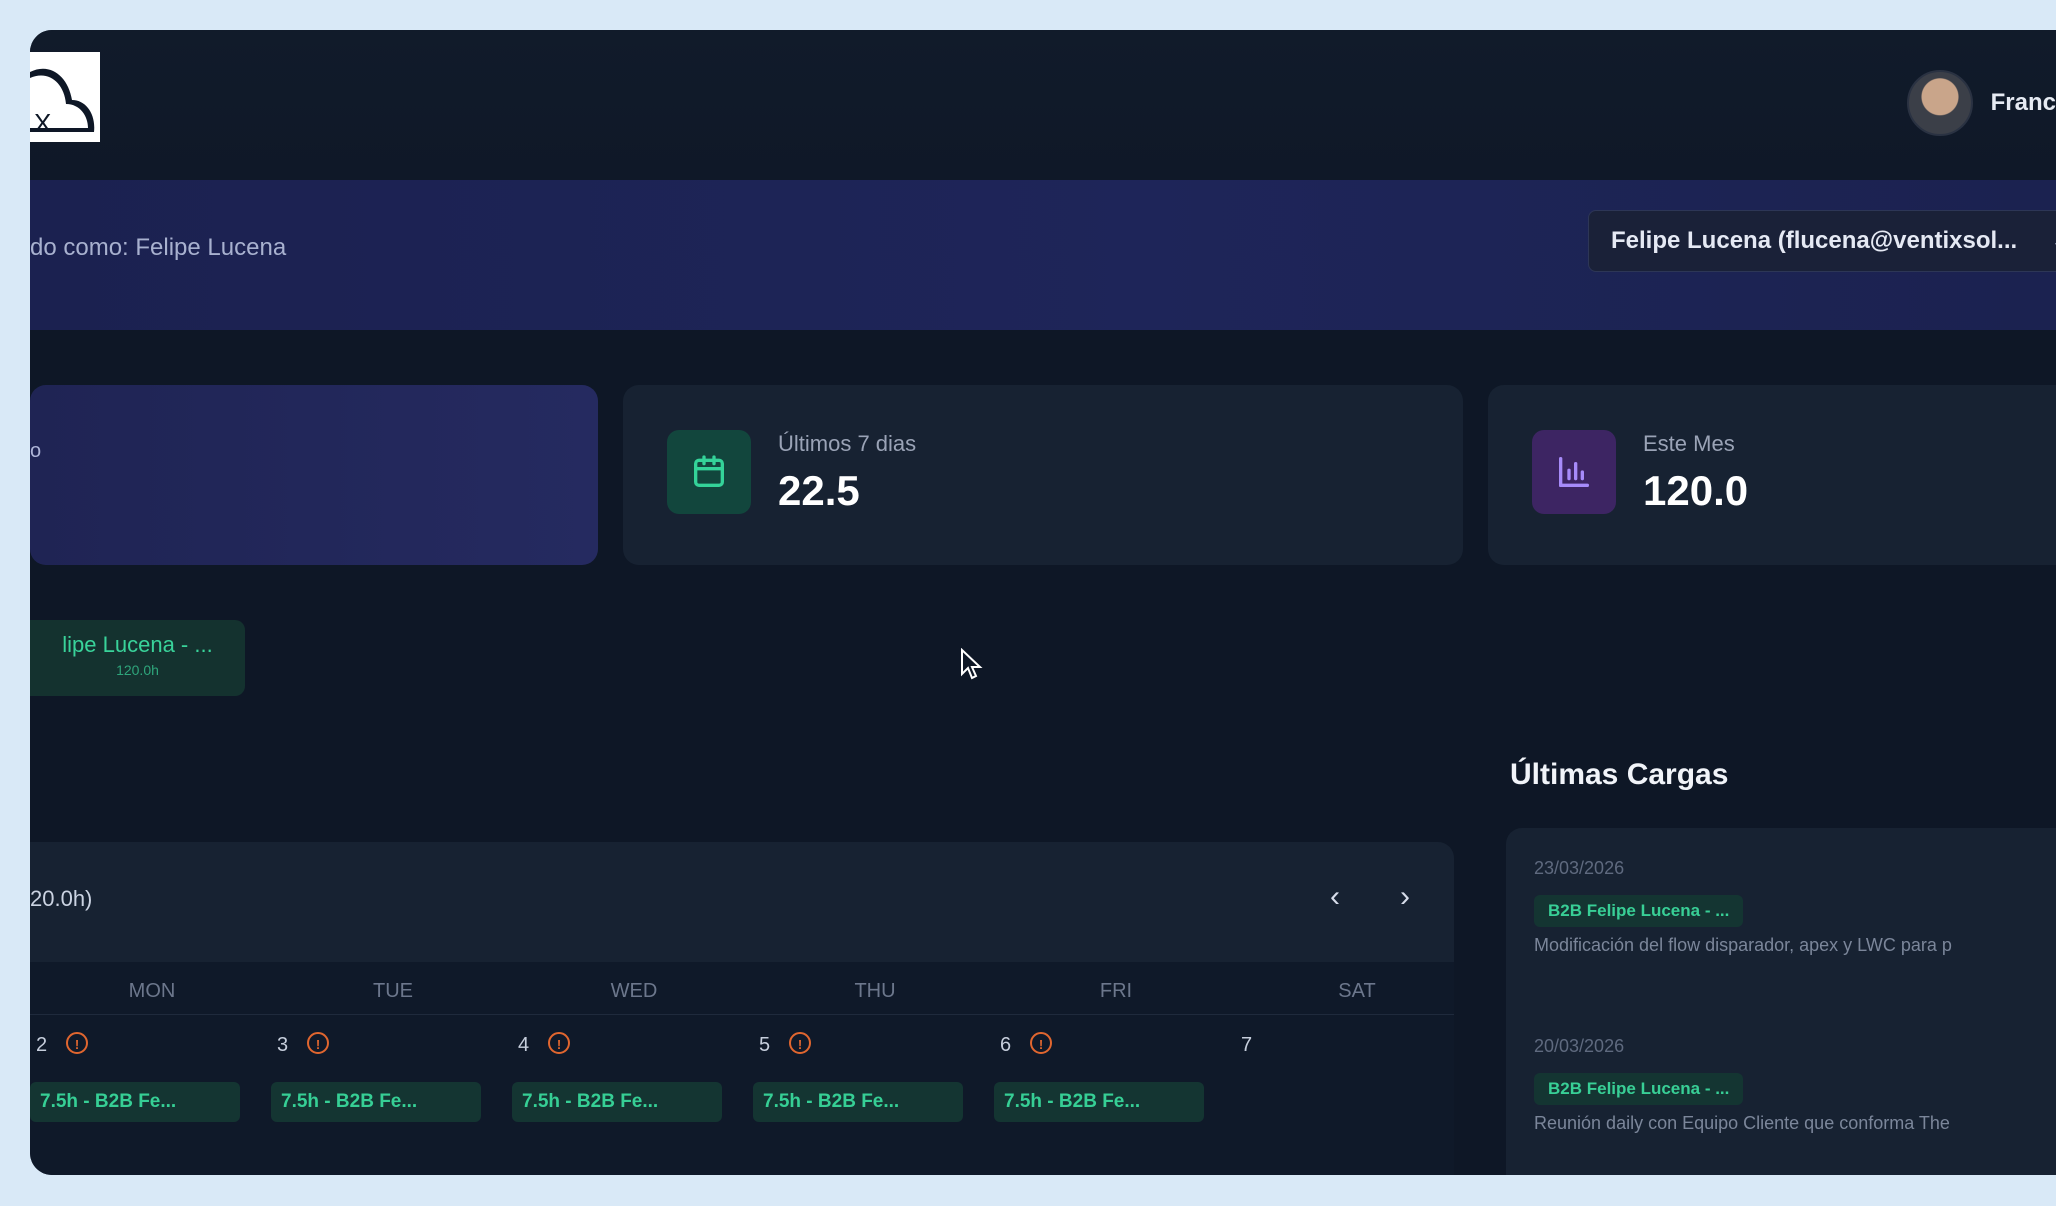  What do you see at coordinates (1116, 991) in the screenshot?
I see `weekday-label: FRI` at bounding box center [1116, 991].